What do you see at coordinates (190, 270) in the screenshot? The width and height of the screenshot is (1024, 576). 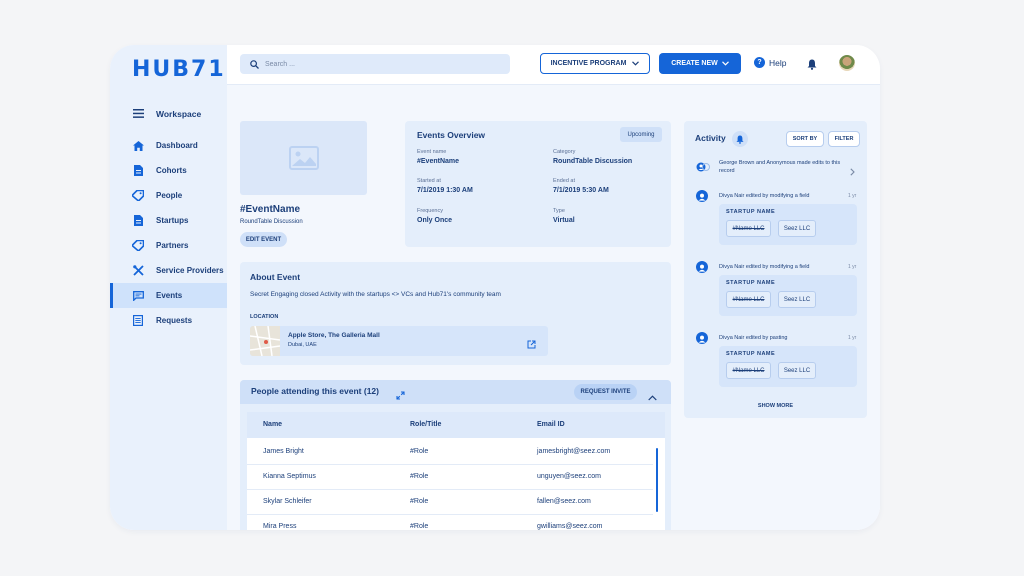 I see `sidebar-item-label: Service Providers` at bounding box center [190, 270].